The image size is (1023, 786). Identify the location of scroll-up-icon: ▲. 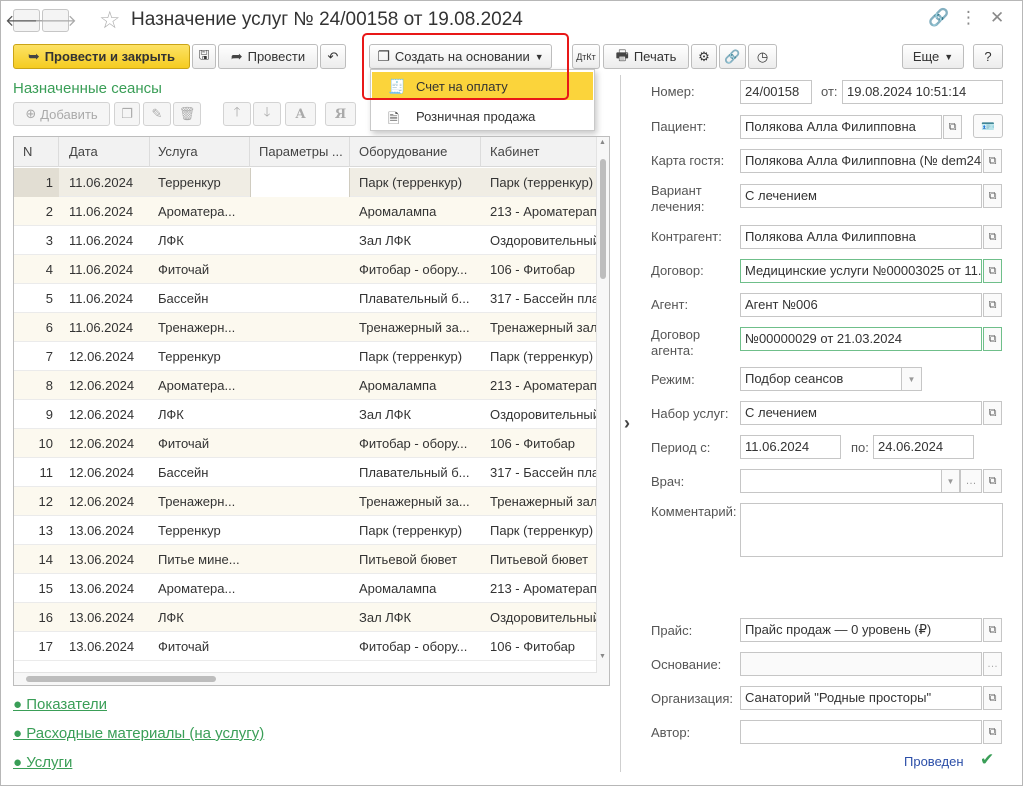
(602, 142).